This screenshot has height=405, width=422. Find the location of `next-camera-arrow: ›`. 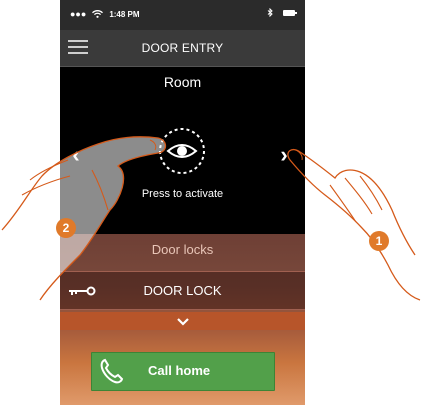

next-camera-arrow: › is located at coordinates (284, 155).